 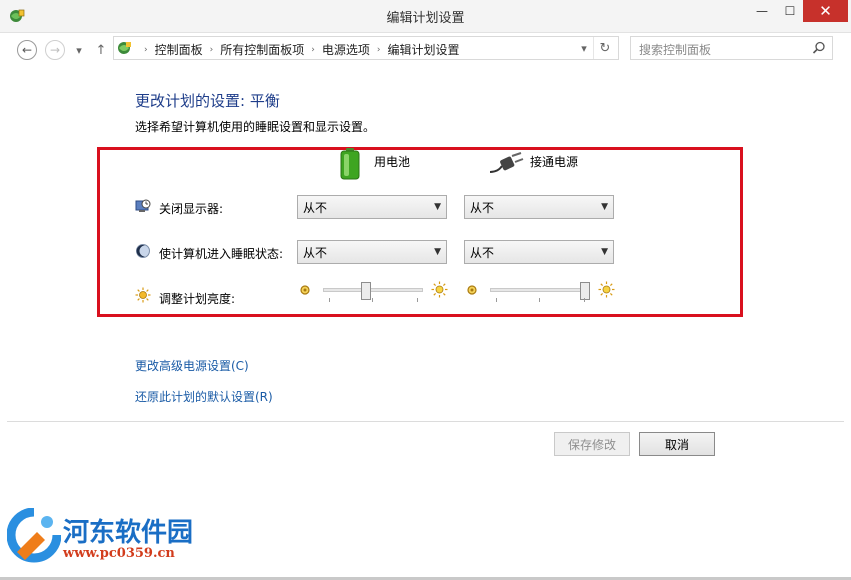 What do you see at coordinates (790, 11) in the screenshot?
I see `maximize-button: ☐` at bounding box center [790, 11].